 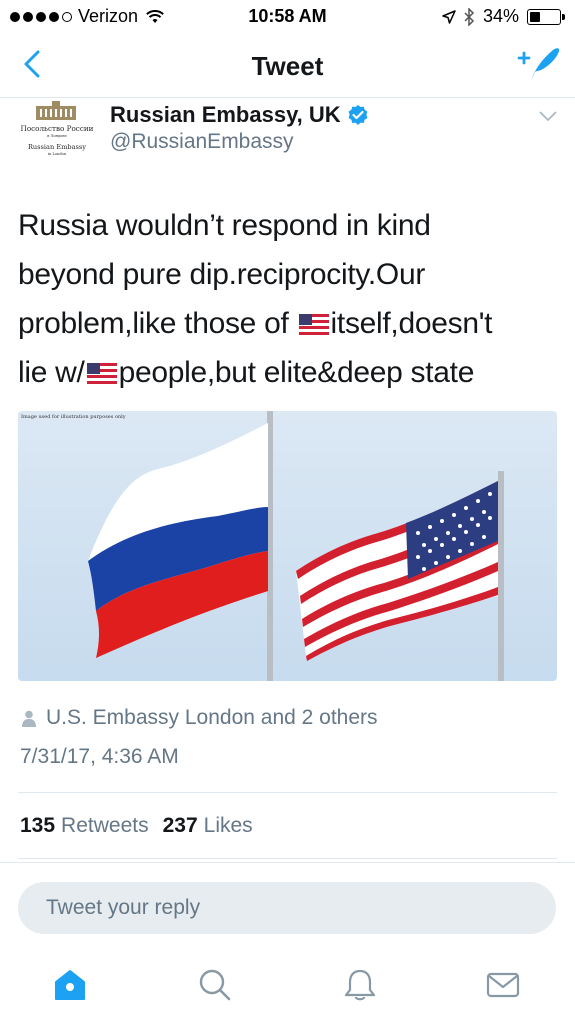 I want to click on tweet-text-segment: itself,doesn't, so click(x=411, y=323).